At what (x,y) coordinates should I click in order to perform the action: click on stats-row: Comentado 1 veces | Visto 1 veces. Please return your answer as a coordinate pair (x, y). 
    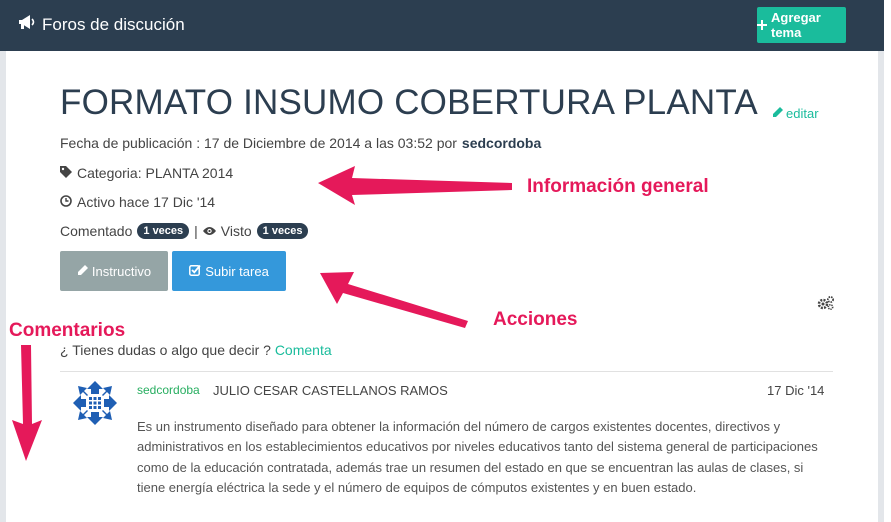
    Looking at the image, I should click on (184, 231).